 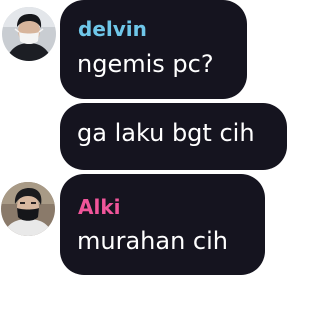 What do you see at coordinates (166, 133) in the screenshot?
I see `message-text: ga laku bgt cih` at bounding box center [166, 133].